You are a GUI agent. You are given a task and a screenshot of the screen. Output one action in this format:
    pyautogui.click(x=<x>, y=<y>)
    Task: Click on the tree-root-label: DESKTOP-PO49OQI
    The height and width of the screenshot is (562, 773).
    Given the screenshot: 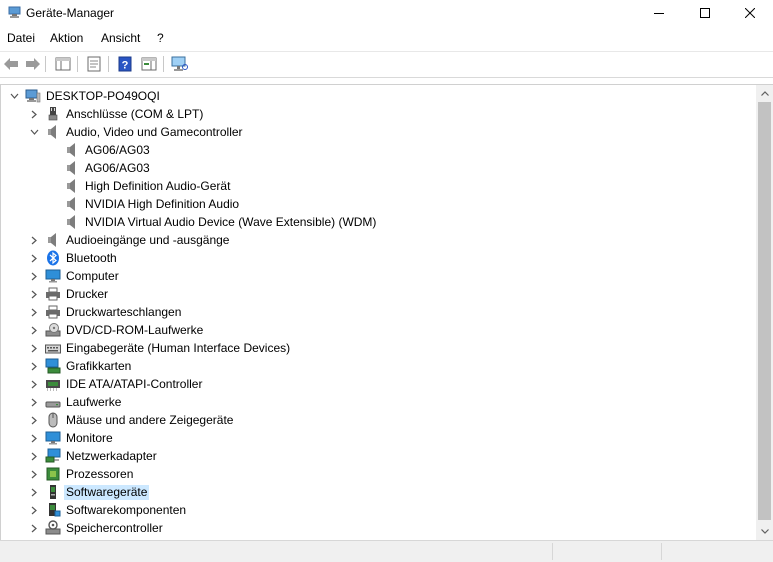 What is the action you would take?
    pyautogui.click(x=103, y=96)
    